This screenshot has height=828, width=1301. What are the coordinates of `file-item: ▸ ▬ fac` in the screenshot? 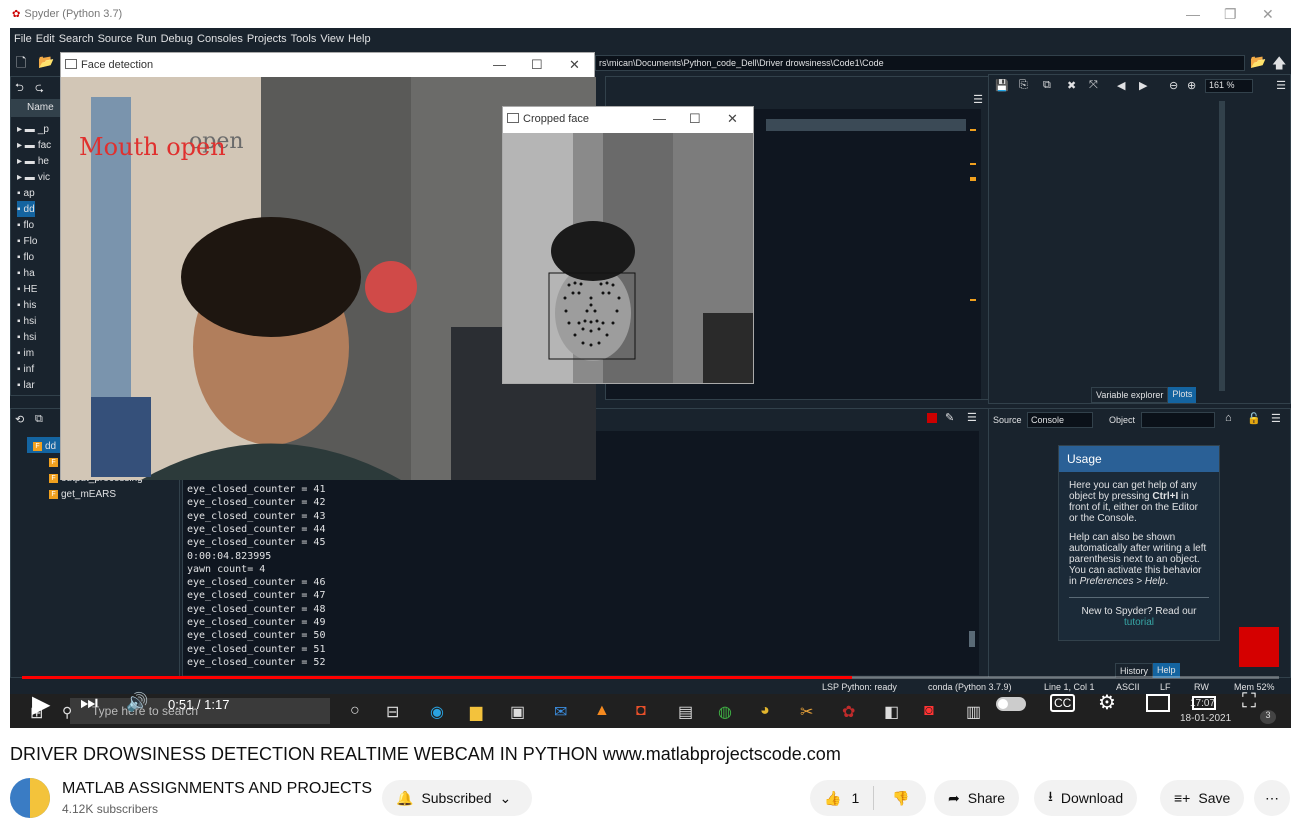 It's located at (34, 145).